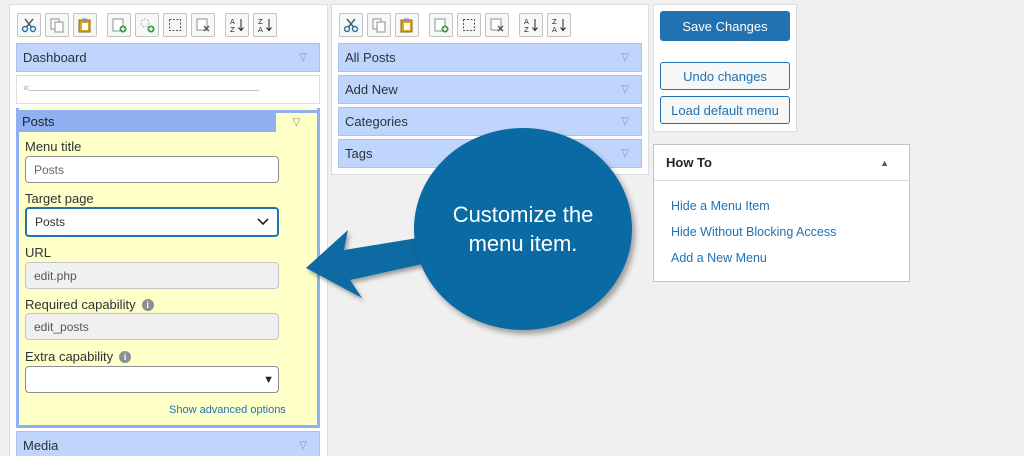 This screenshot has width=1024, height=456. What do you see at coordinates (152, 275) in the screenshot?
I see `url-field: edit.php` at bounding box center [152, 275].